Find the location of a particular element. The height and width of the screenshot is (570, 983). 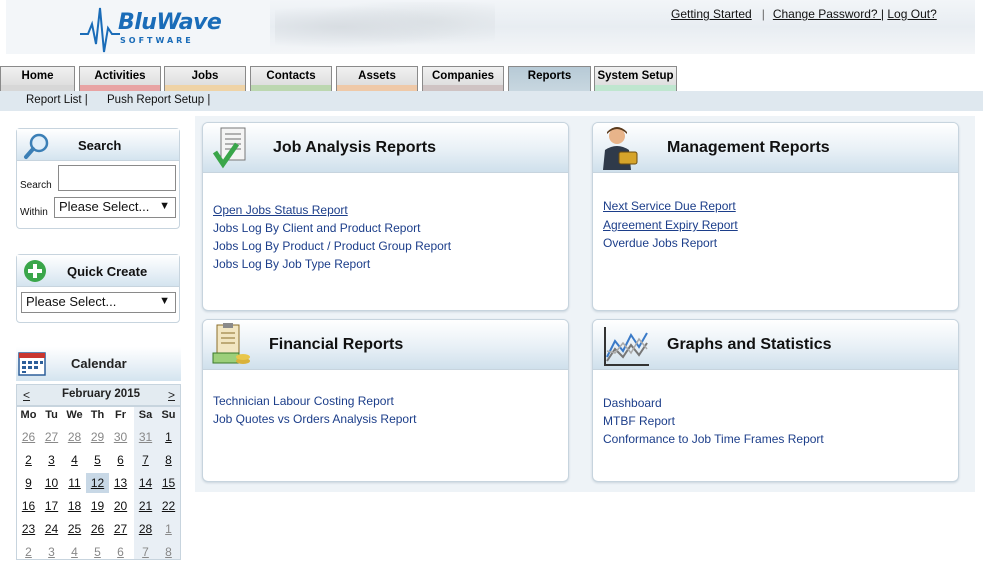

calendar-header: Calendar is located at coordinates (98, 364).